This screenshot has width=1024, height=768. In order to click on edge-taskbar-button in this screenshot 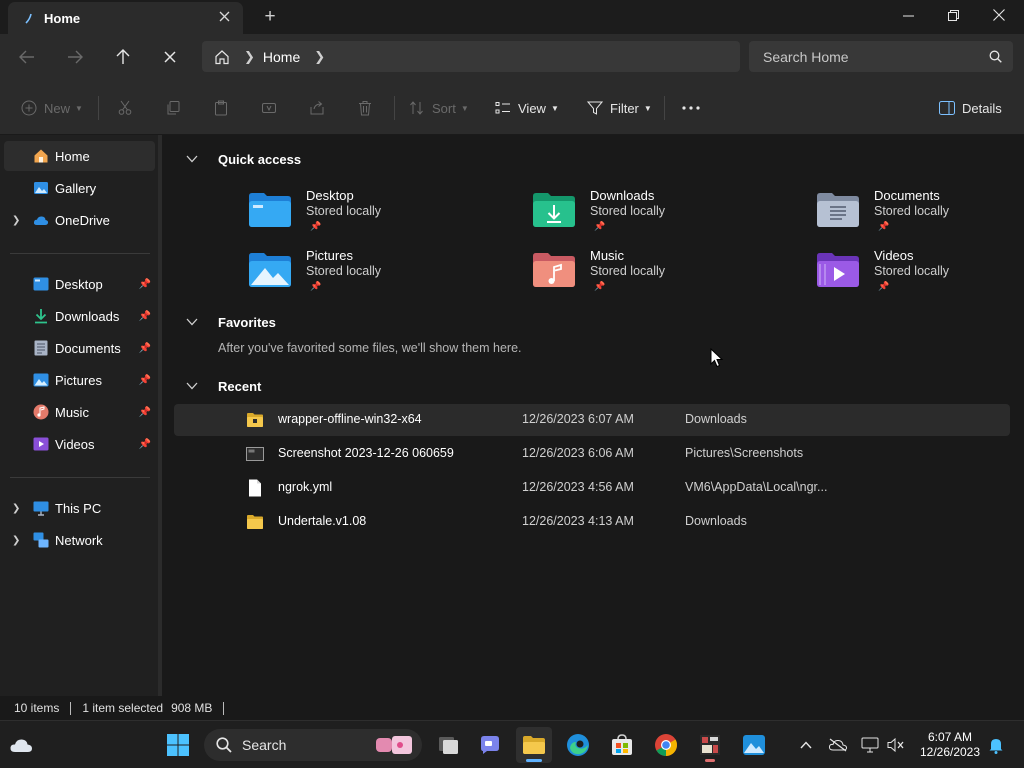, I will do `click(578, 745)`.